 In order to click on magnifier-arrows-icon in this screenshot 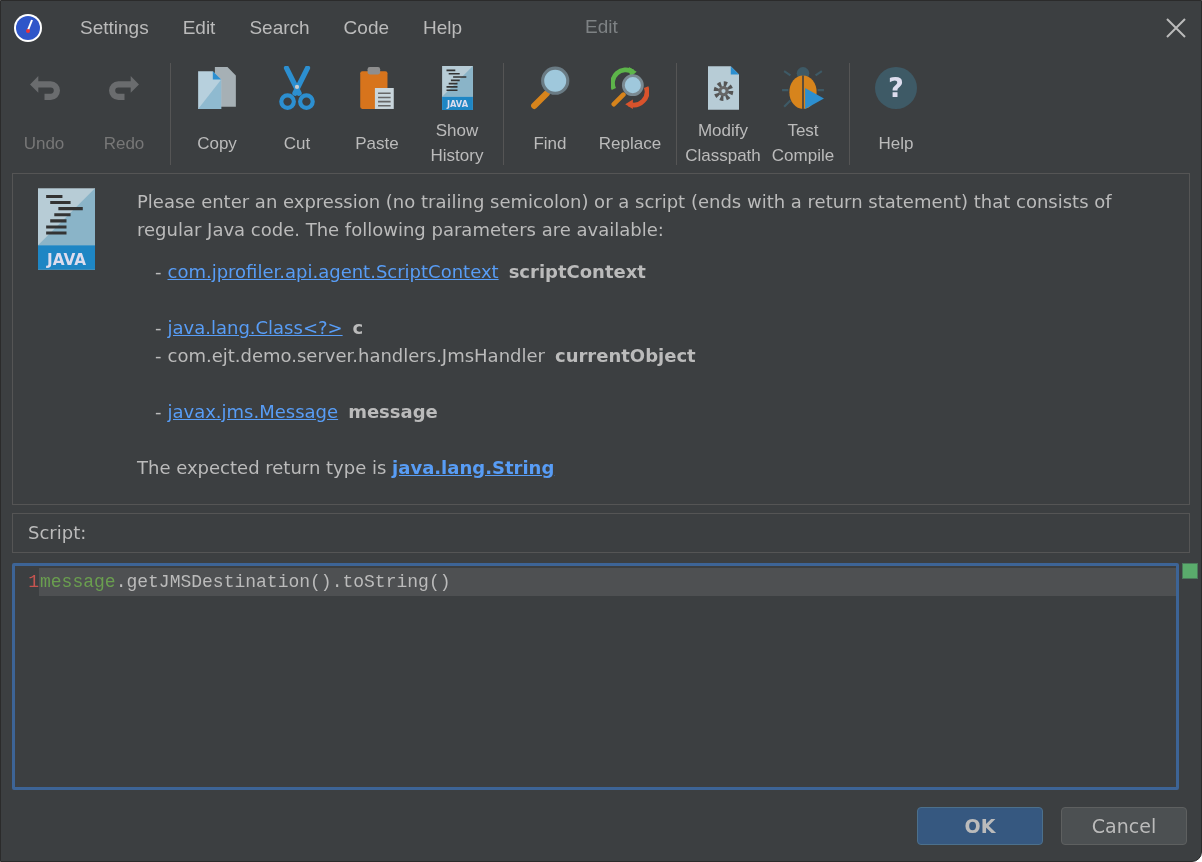, I will do `click(630, 88)`.